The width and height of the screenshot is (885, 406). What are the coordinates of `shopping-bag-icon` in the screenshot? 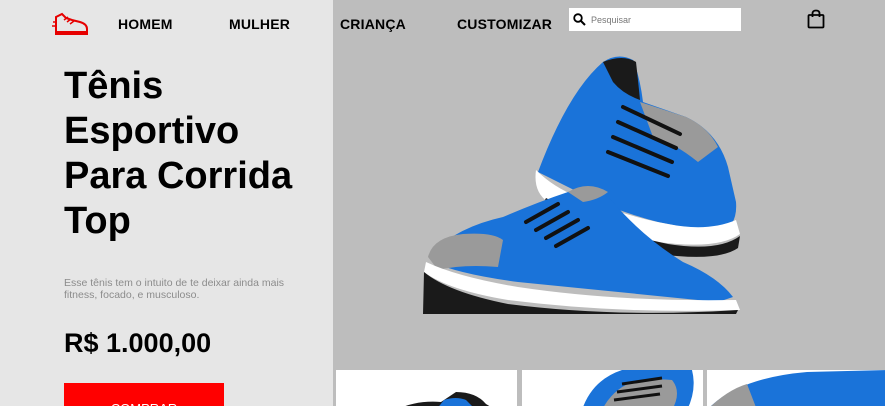 It's located at (816, 19).